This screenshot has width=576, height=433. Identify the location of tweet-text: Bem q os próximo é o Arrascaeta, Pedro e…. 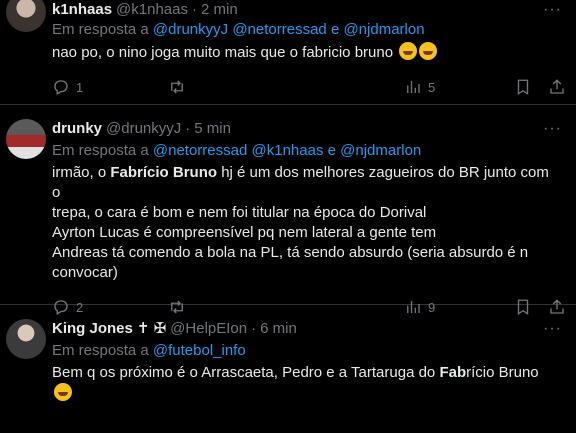
(306, 383).